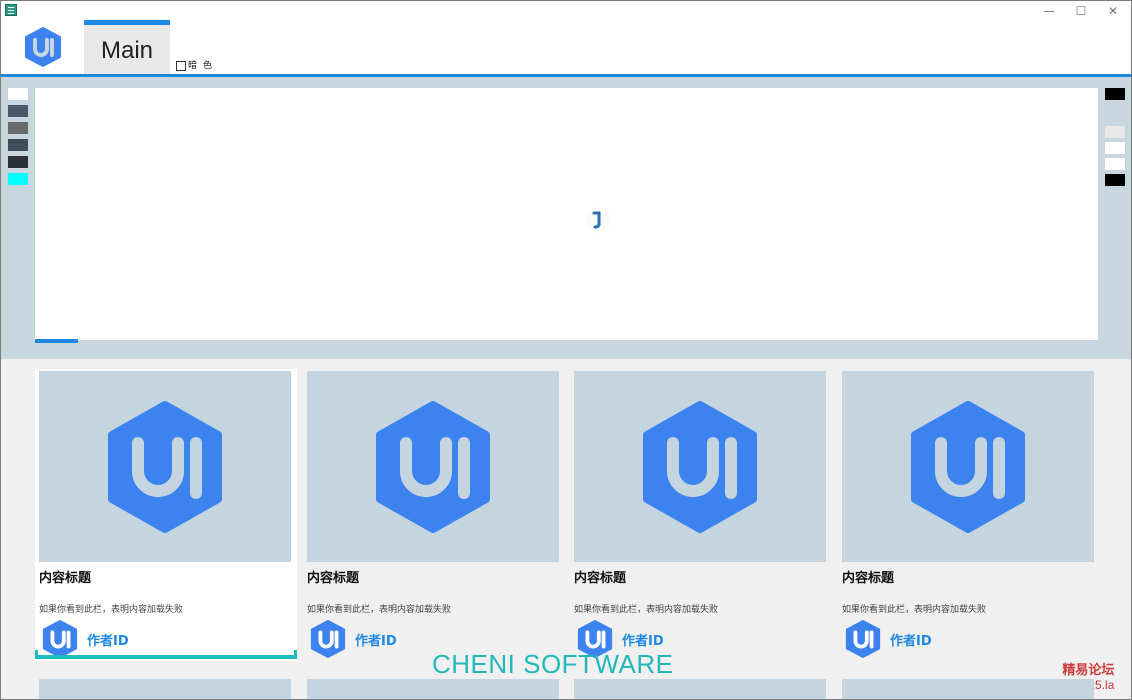 The height and width of the screenshot is (700, 1132). Describe the element at coordinates (553, 664) in the screenshot. I see `watermark: CHENI SOFTWARE` at that location.